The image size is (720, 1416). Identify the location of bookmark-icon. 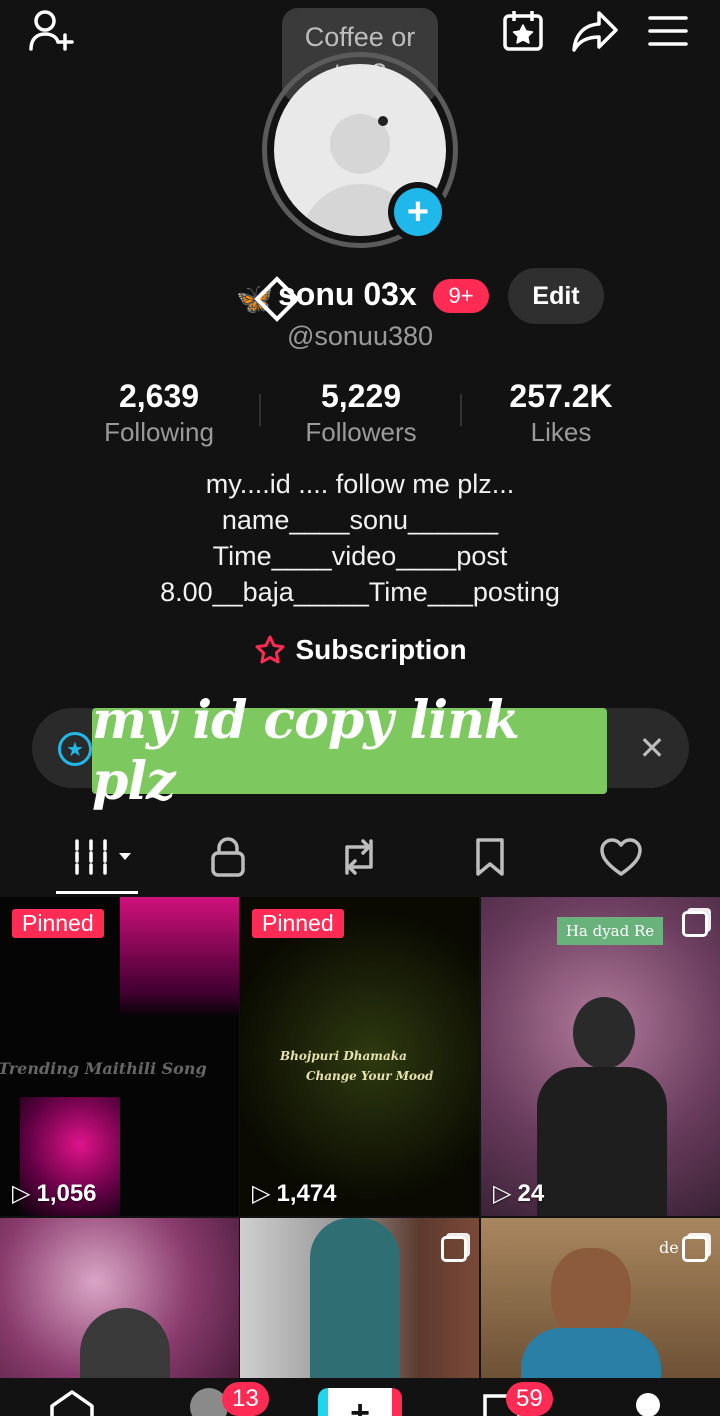
(490, 857).